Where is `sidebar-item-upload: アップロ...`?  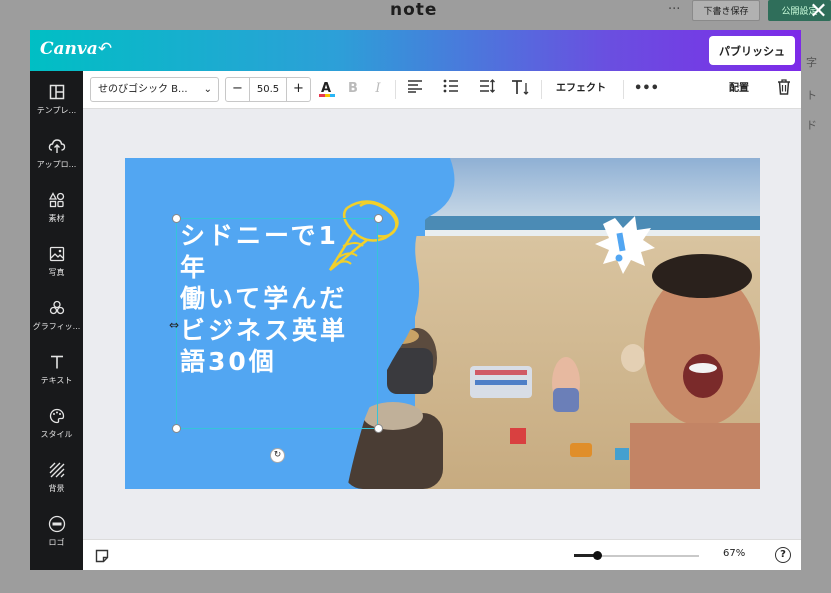
sidebar-item-upload: アップロ... is located at coordinates (56, 159).